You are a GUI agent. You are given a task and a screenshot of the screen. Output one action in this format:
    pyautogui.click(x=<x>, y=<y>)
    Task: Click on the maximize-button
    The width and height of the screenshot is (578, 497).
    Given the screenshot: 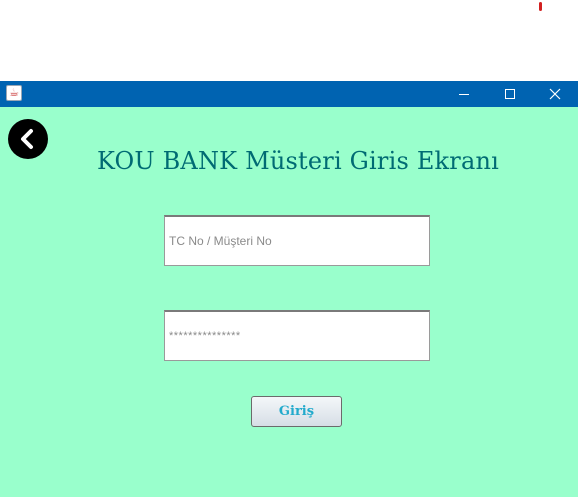 What is the action you would take?
    pyautogui.click(x=510, y=94)
    